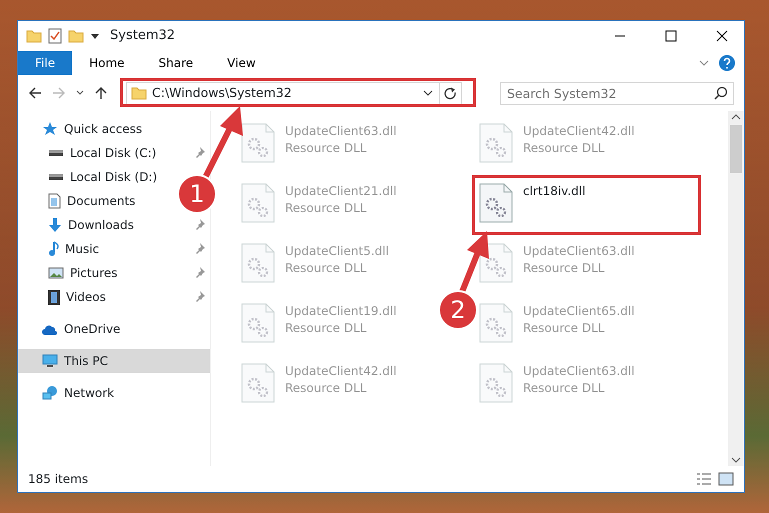  What do you see at coordinates (95, 36) in the screenshot?
I see `dropdown-icon` at bounding box center [95, 36].